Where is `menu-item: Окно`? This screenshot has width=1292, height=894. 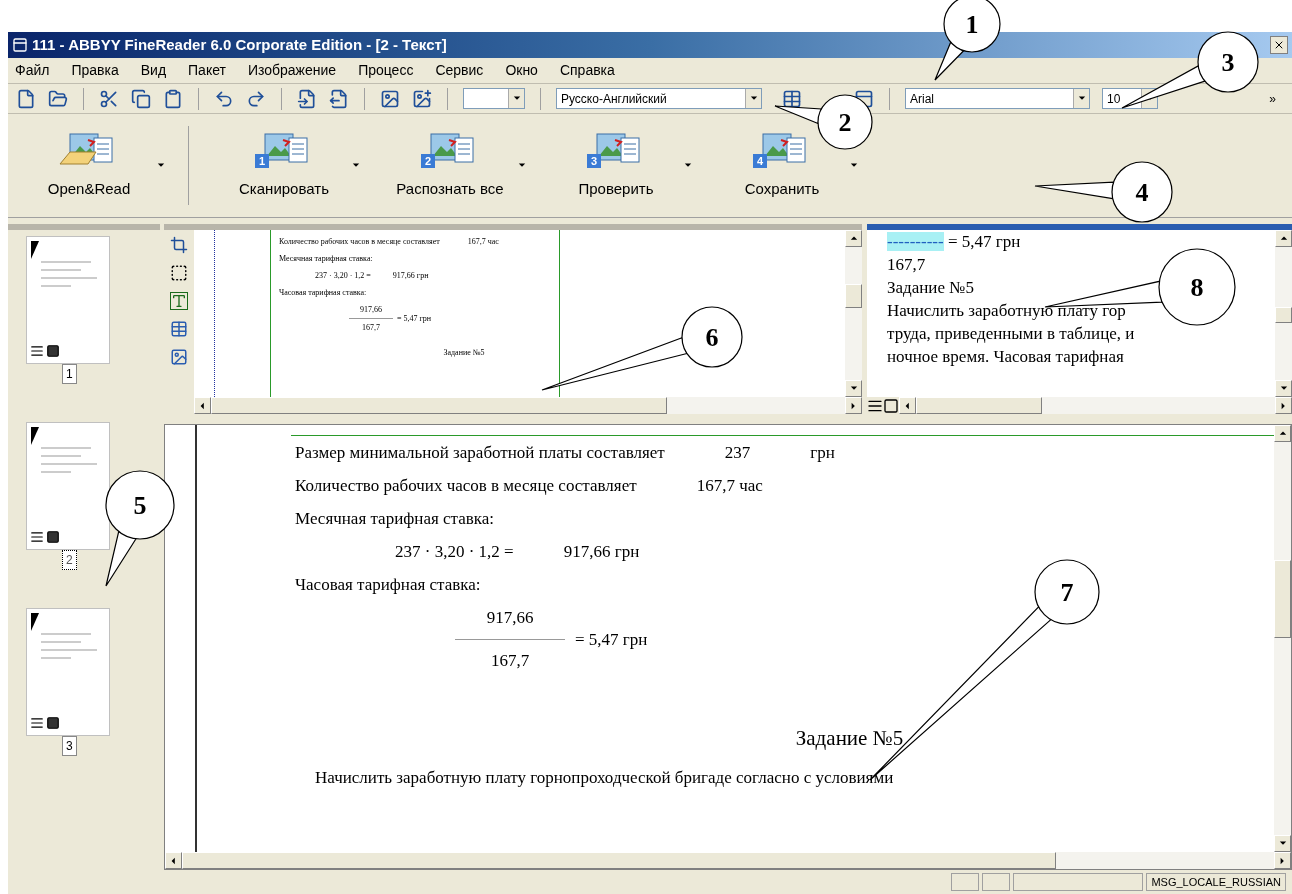 menu-item: Окно is located at coordinates (521, 70).